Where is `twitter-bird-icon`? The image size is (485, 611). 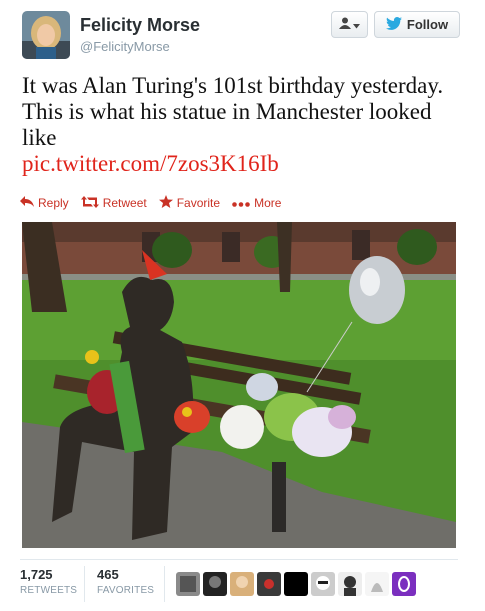 twitter-bird-icon is located at coordinates (393, 24).